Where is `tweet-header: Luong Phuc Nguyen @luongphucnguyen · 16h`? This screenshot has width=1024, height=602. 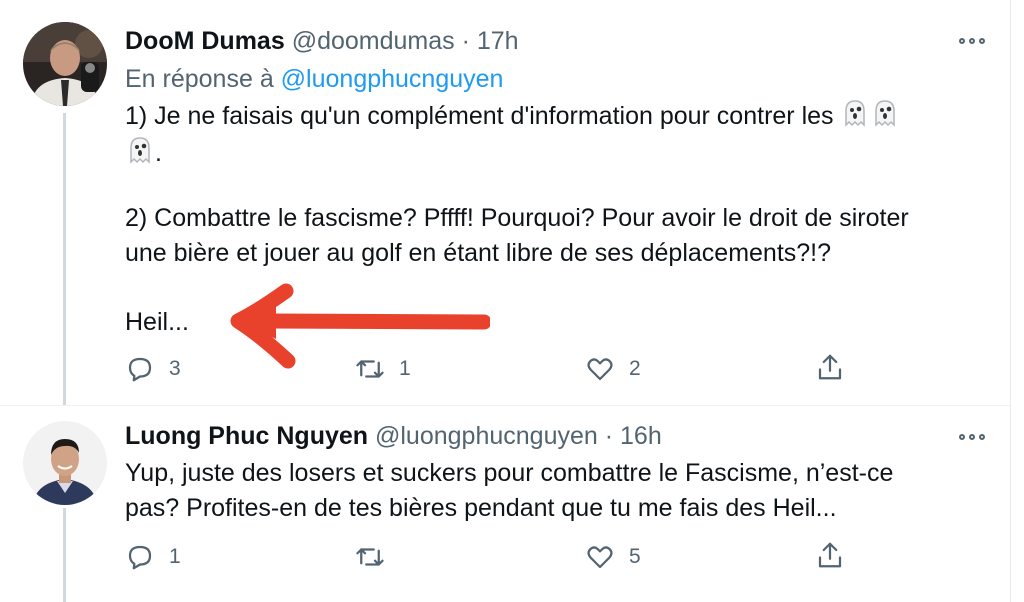 tweet-header: Luong Phuc Nguyen @luongphucnguyen · 16h is located at coordinates (393, 436).